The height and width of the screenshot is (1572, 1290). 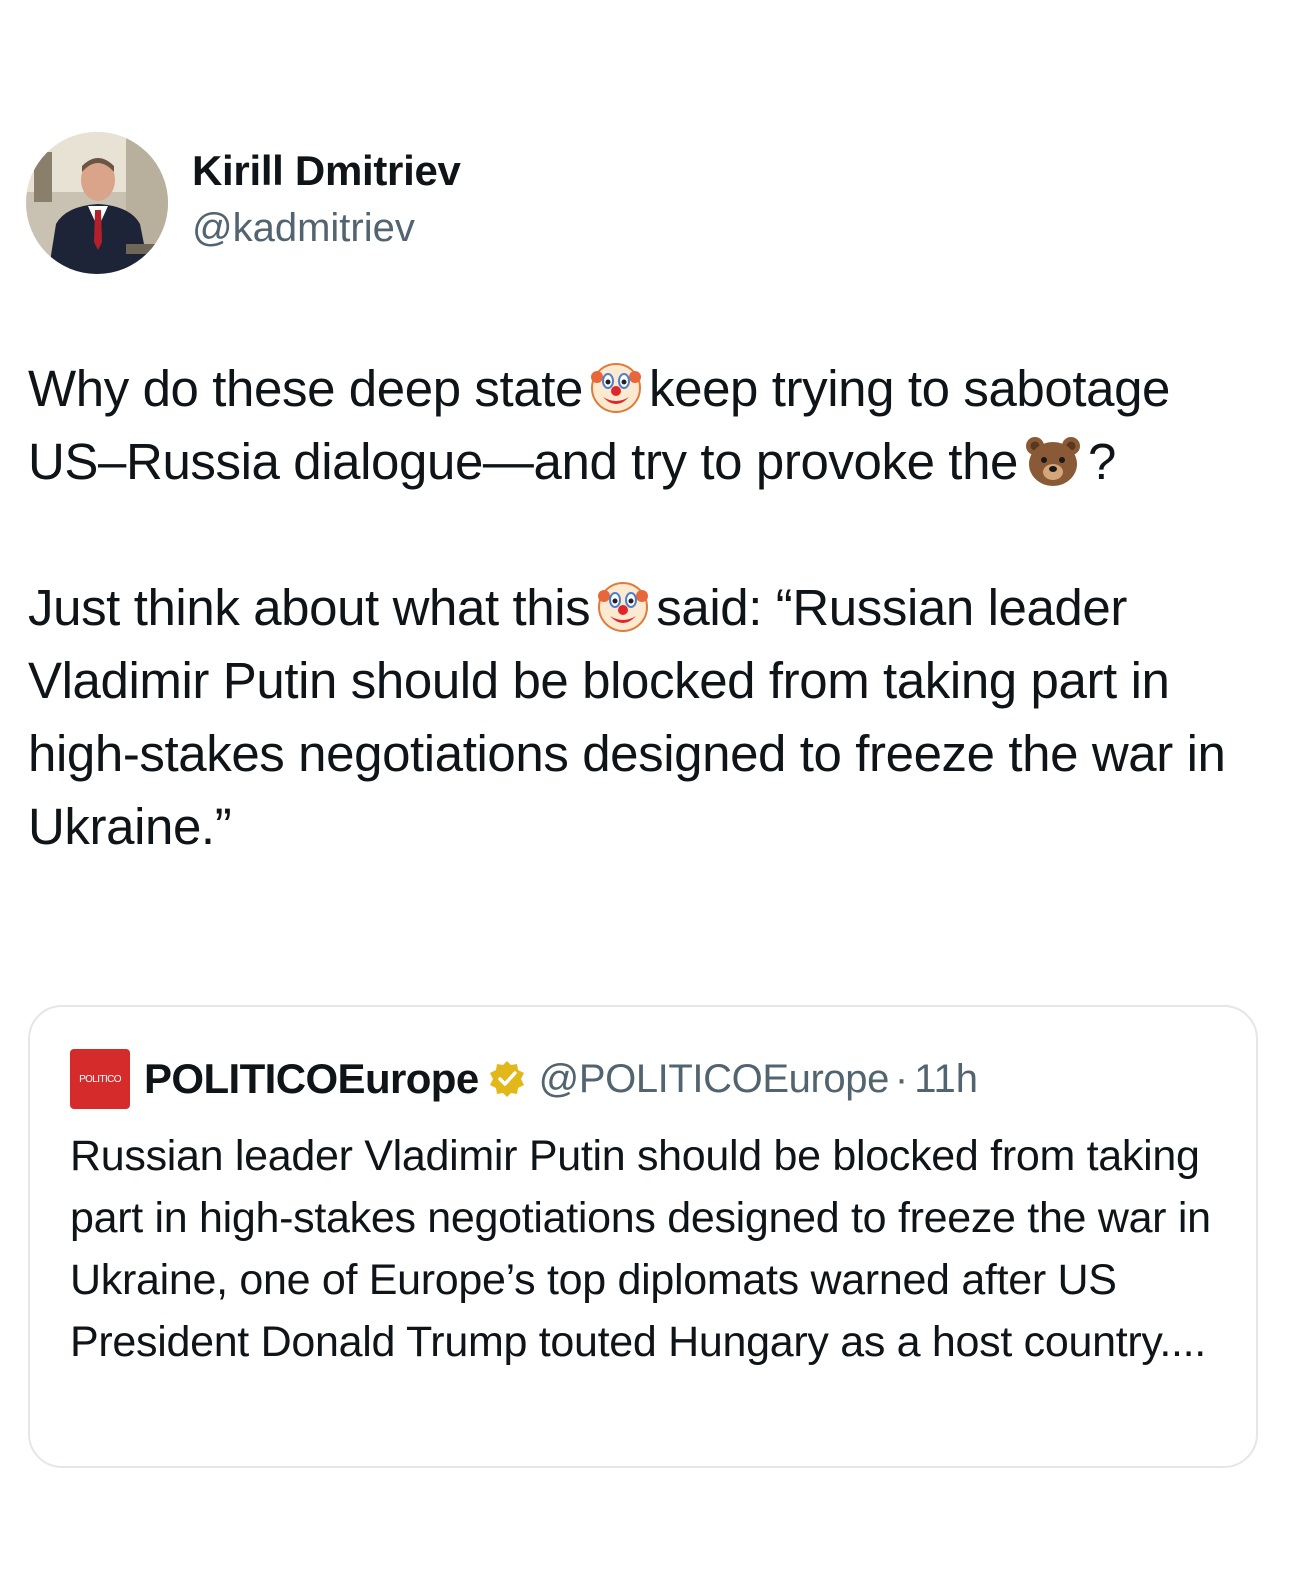 What do you see at coordinates (1053, 461) in the screenshot?
I see `bear-face-emoji-icon` at bounding box center [1053, 461].